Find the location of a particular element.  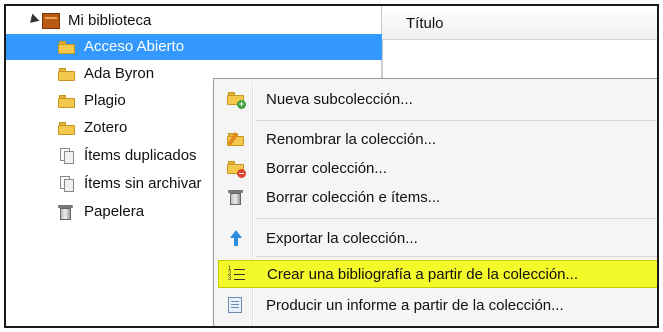

tree-item-label: Plagio is located at coordinates (105, 100).